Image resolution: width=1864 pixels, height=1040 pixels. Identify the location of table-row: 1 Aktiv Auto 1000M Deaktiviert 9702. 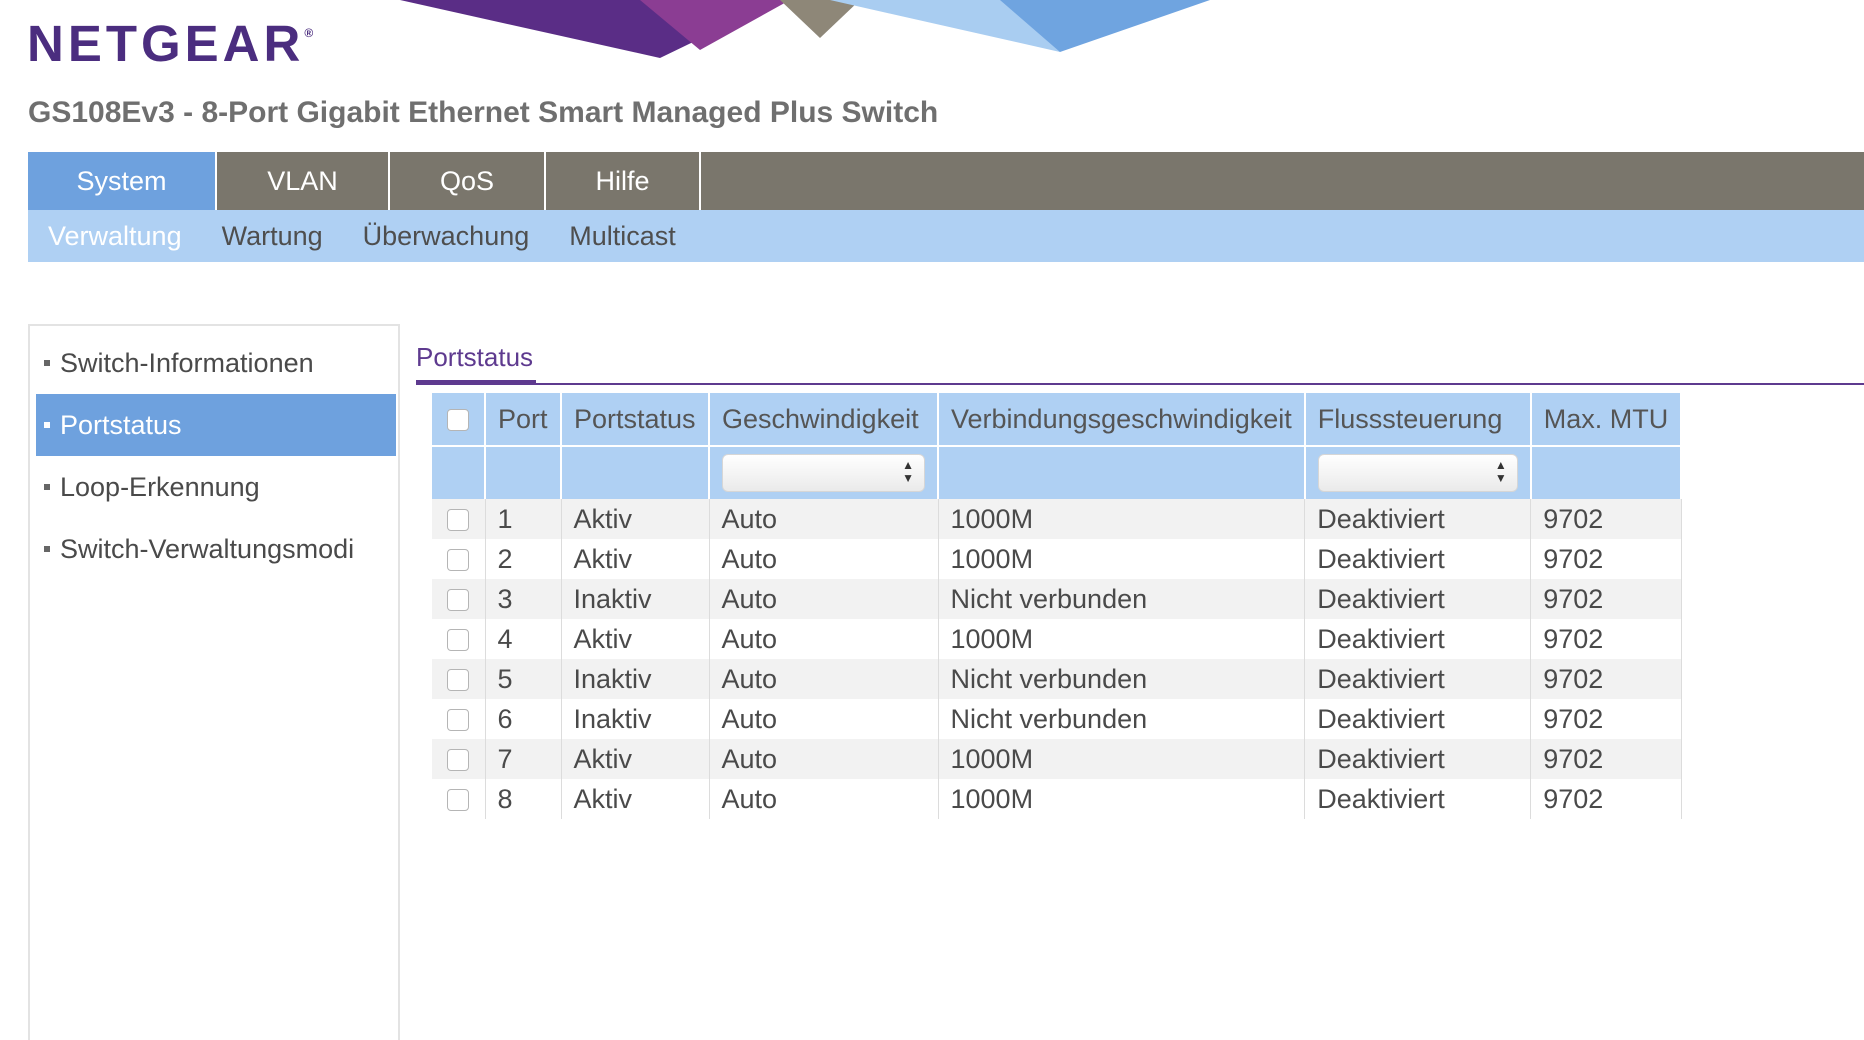
(1057, 519).